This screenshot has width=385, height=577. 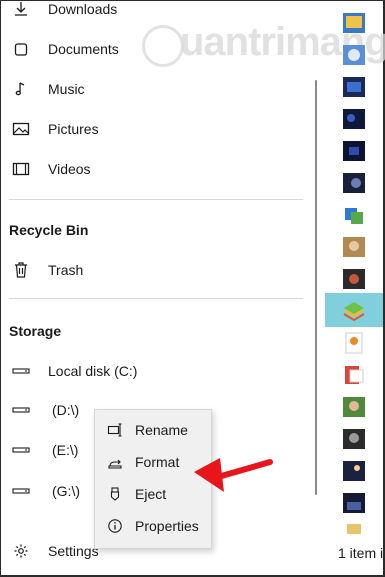 I want to click on context-menu-rename: Rename, so click(x=153, y=430).